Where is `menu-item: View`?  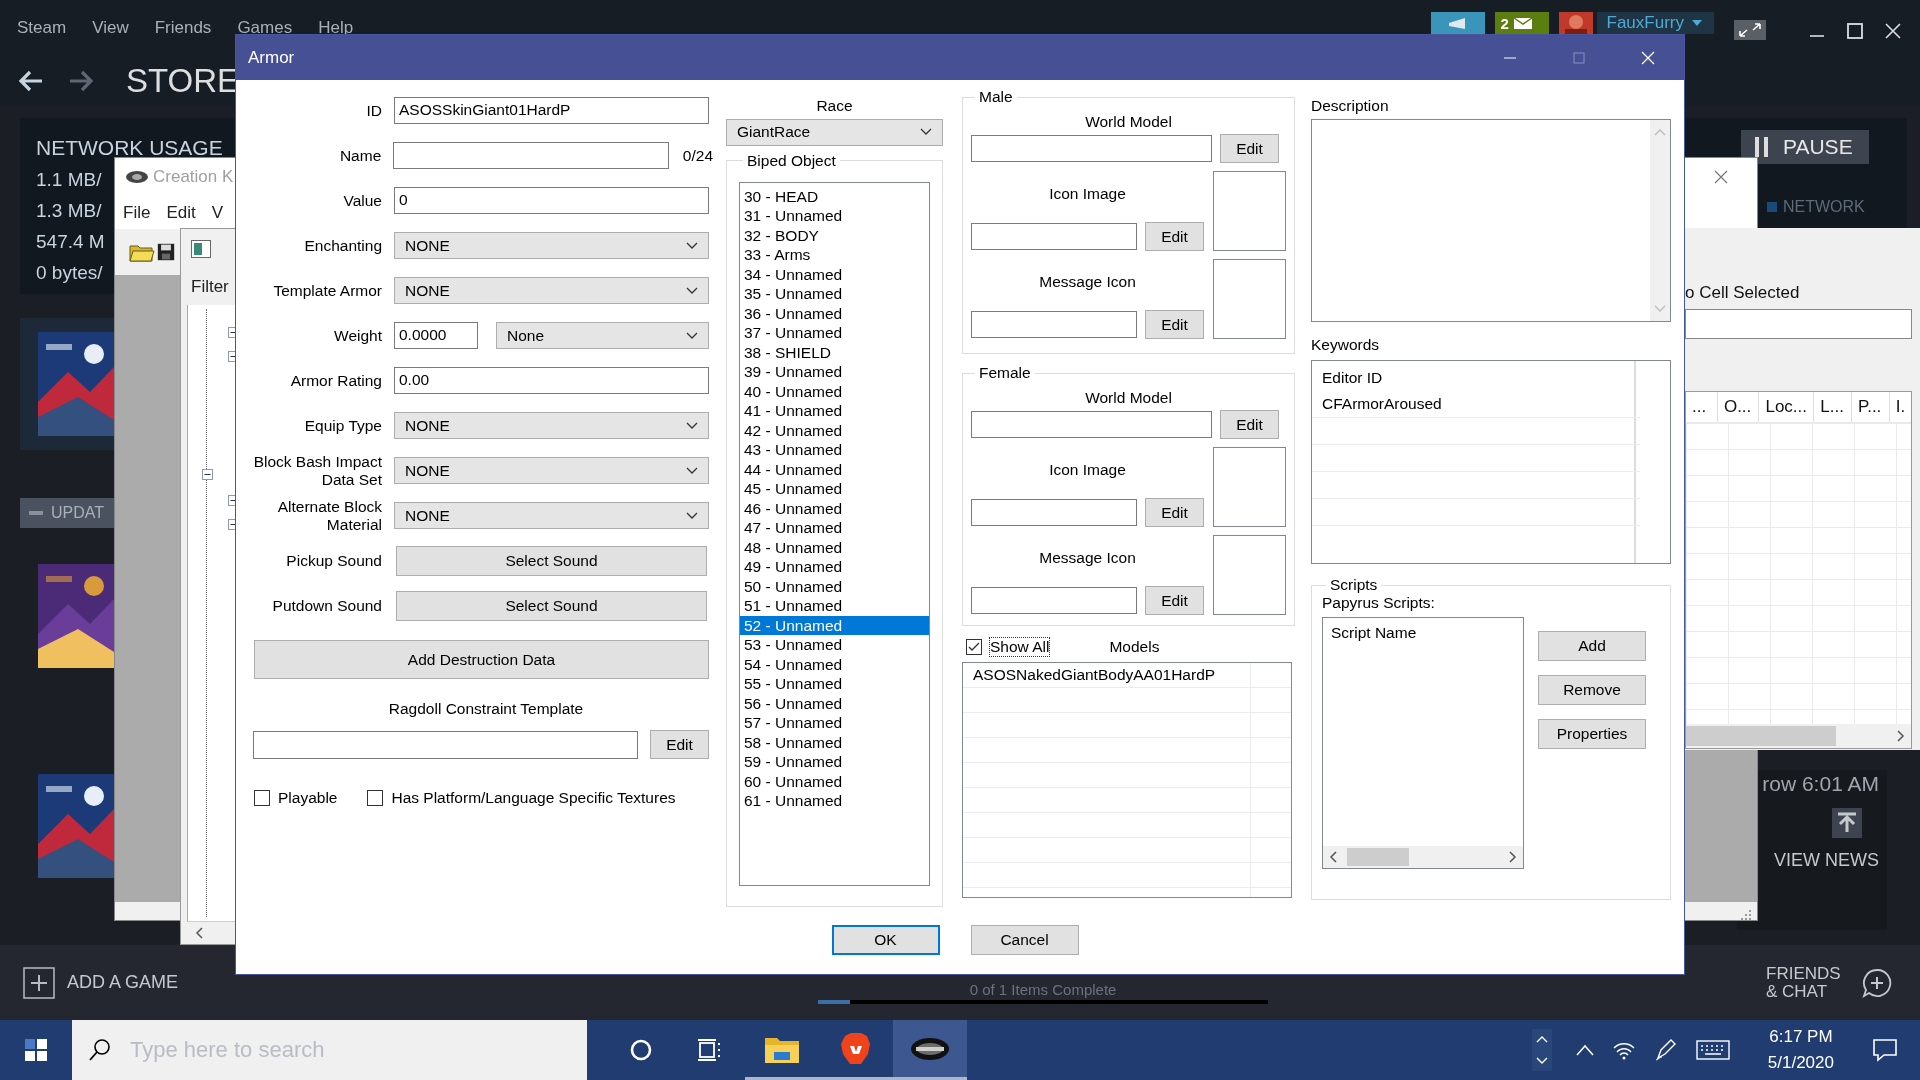 menu-item: View is located at coordinates (110, 28).